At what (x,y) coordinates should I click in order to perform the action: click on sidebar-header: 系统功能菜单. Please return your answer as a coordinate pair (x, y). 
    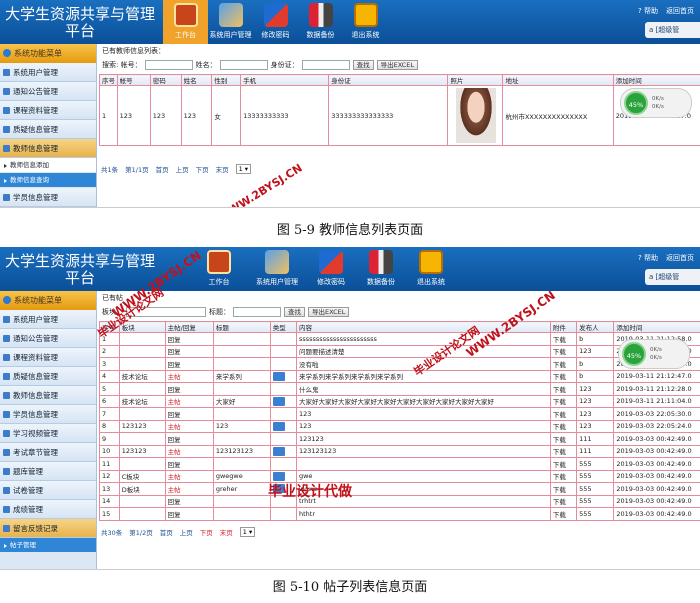
    Looking at the image, I should click on (48, 300).